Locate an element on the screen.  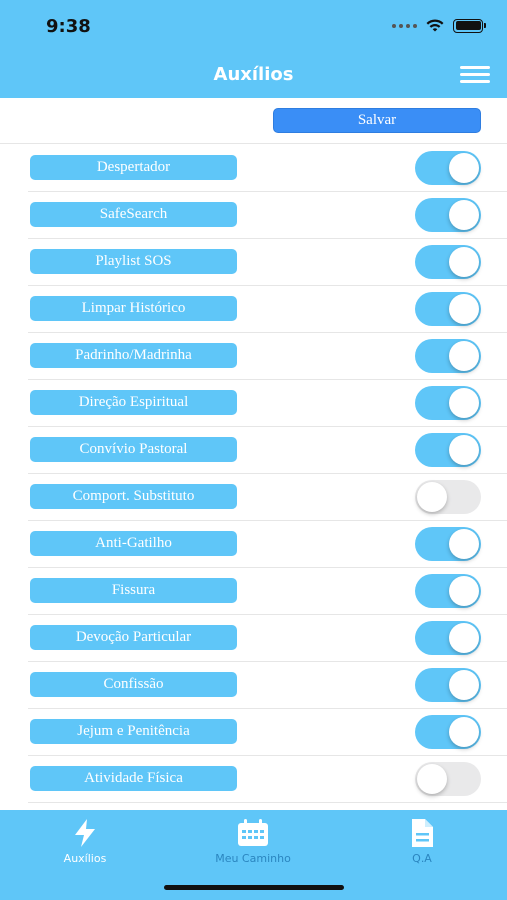
setting-row: Anti-Gatilho is located at coordinates (267, 544).